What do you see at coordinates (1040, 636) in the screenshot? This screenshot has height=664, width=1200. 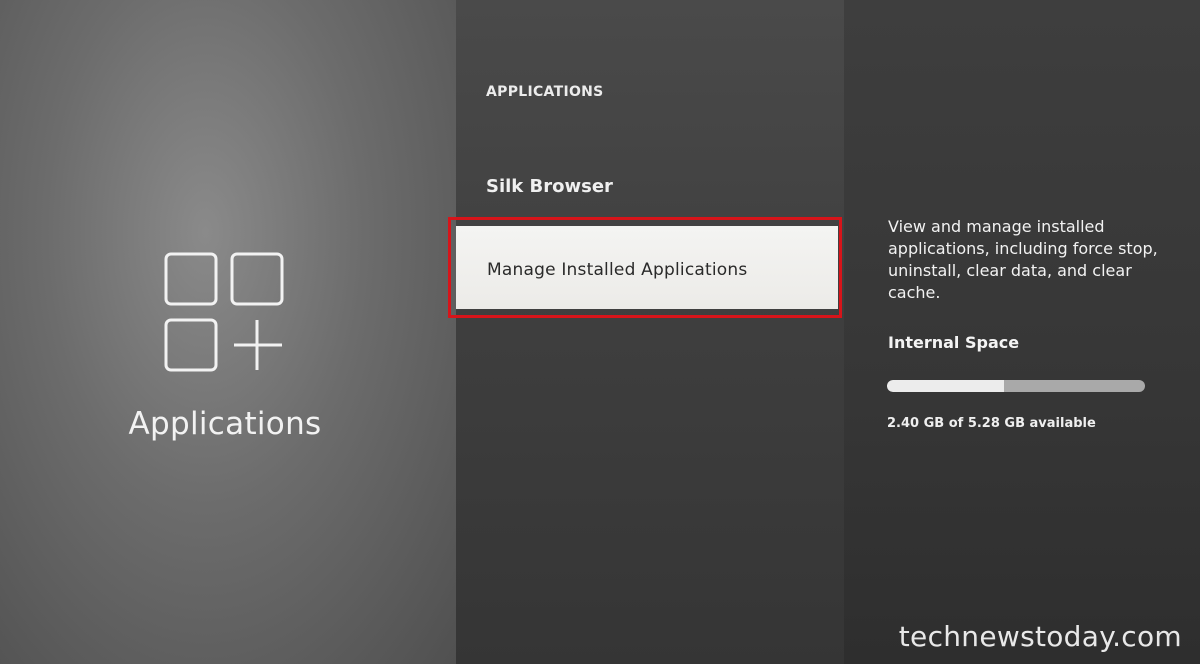 I see `watermark: technewstoday.com` at bounding box center [1040, 636].